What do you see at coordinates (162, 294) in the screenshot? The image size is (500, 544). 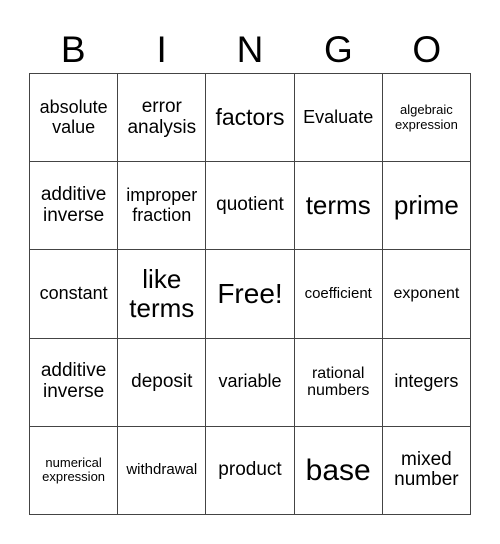 I see `bingo-cell: like terms` at bounding box center [162, 294].